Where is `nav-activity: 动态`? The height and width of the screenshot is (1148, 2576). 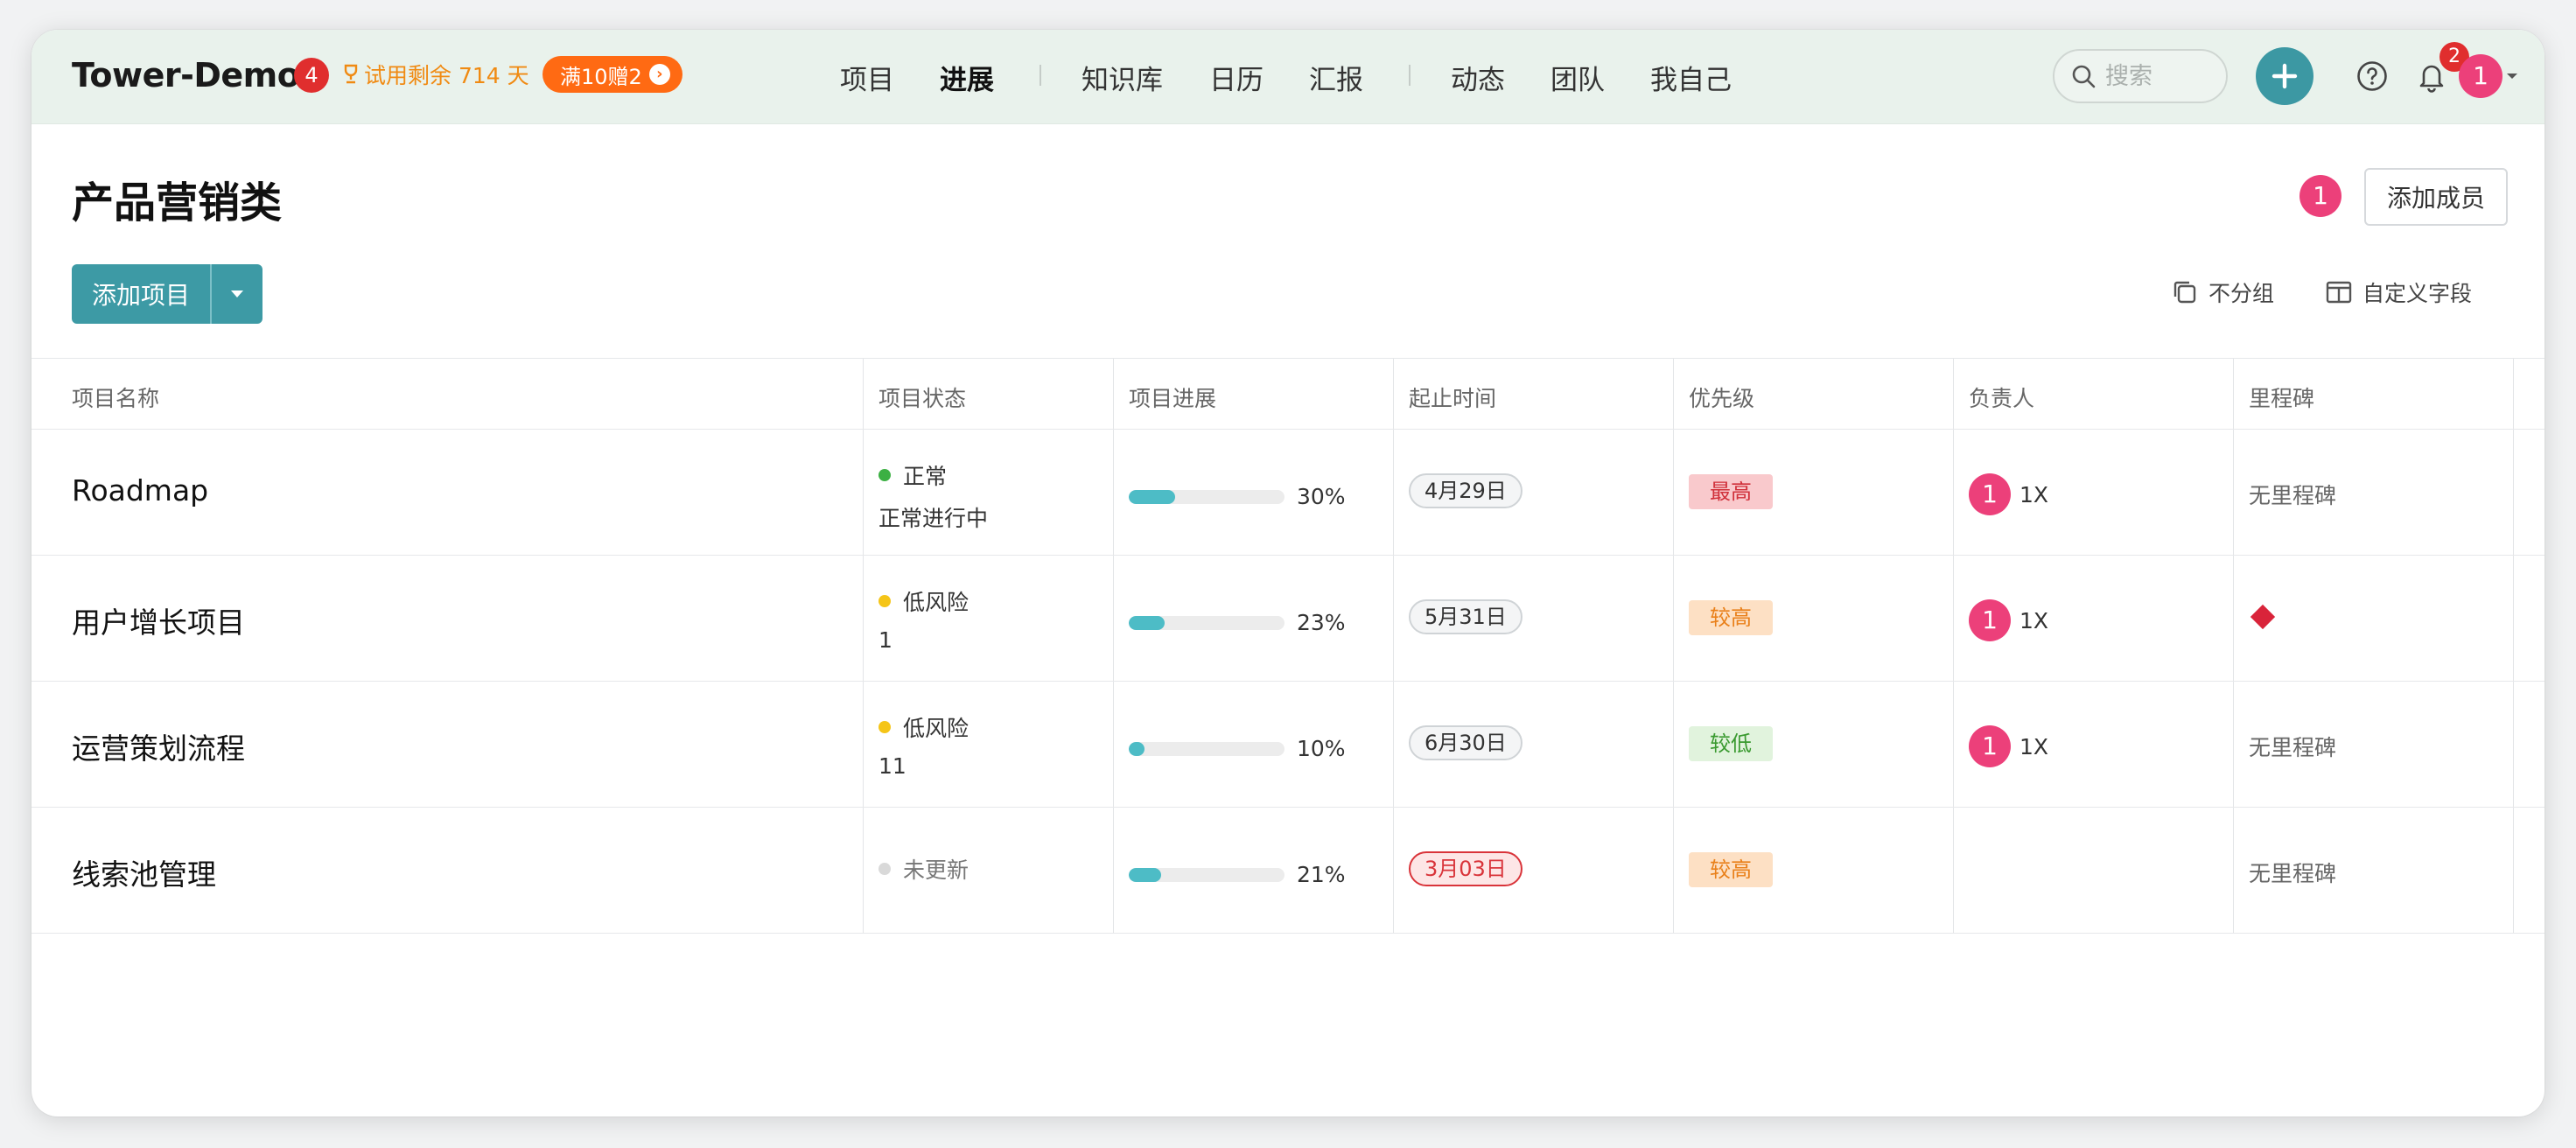
nav-activity: 动态 is located at coordinates (1478, 77).